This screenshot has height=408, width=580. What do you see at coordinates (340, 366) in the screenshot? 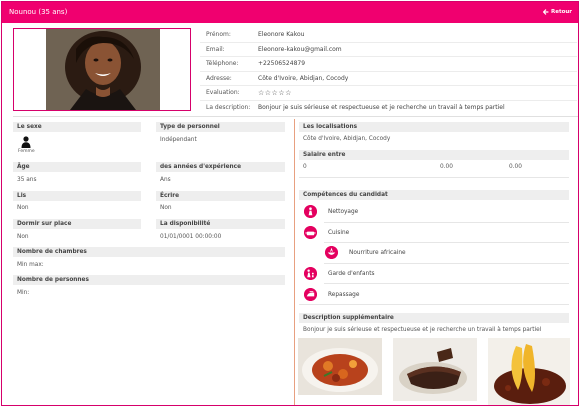
I see `food-photo-stew` at bounding box center [340, 366].